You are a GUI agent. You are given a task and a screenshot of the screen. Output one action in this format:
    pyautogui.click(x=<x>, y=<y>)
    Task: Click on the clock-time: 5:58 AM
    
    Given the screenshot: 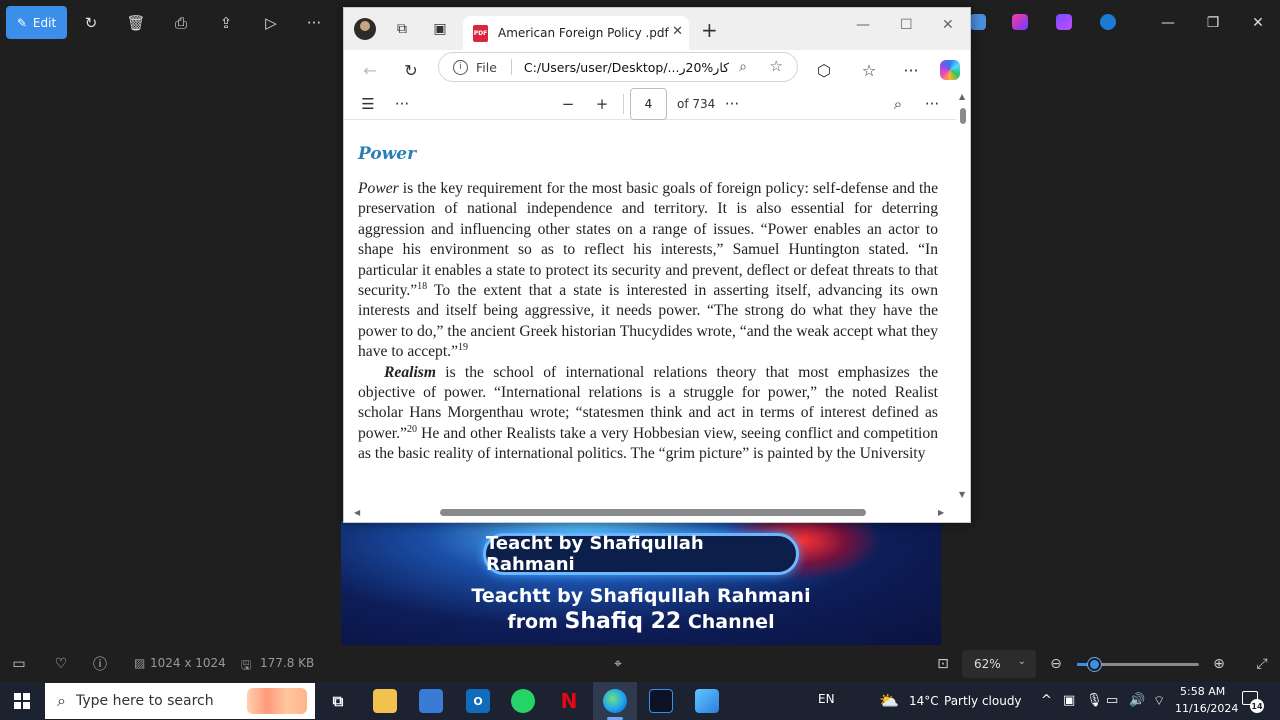 What is the action you would take?
    pyautogui.click(x=1202, y=691)
    